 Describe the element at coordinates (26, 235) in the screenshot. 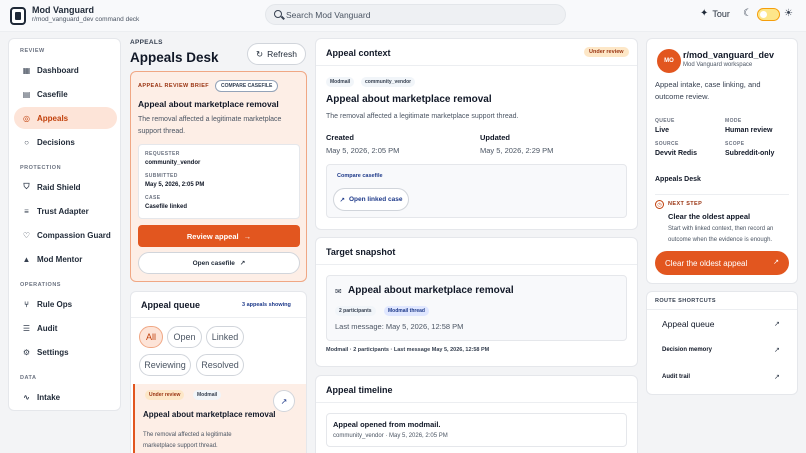

I see `handshake-icon: ♡` at that location.